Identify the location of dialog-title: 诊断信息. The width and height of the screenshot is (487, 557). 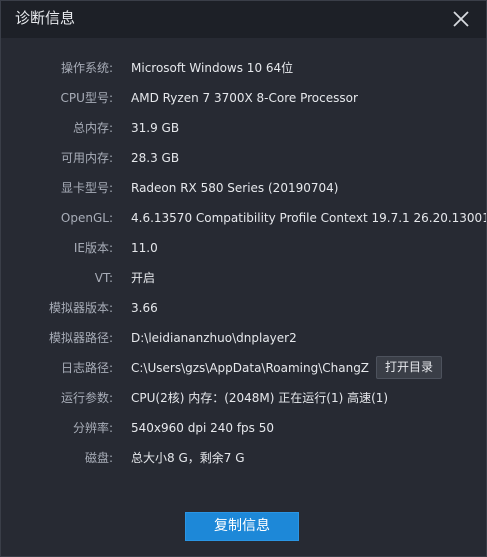
(45, 18).